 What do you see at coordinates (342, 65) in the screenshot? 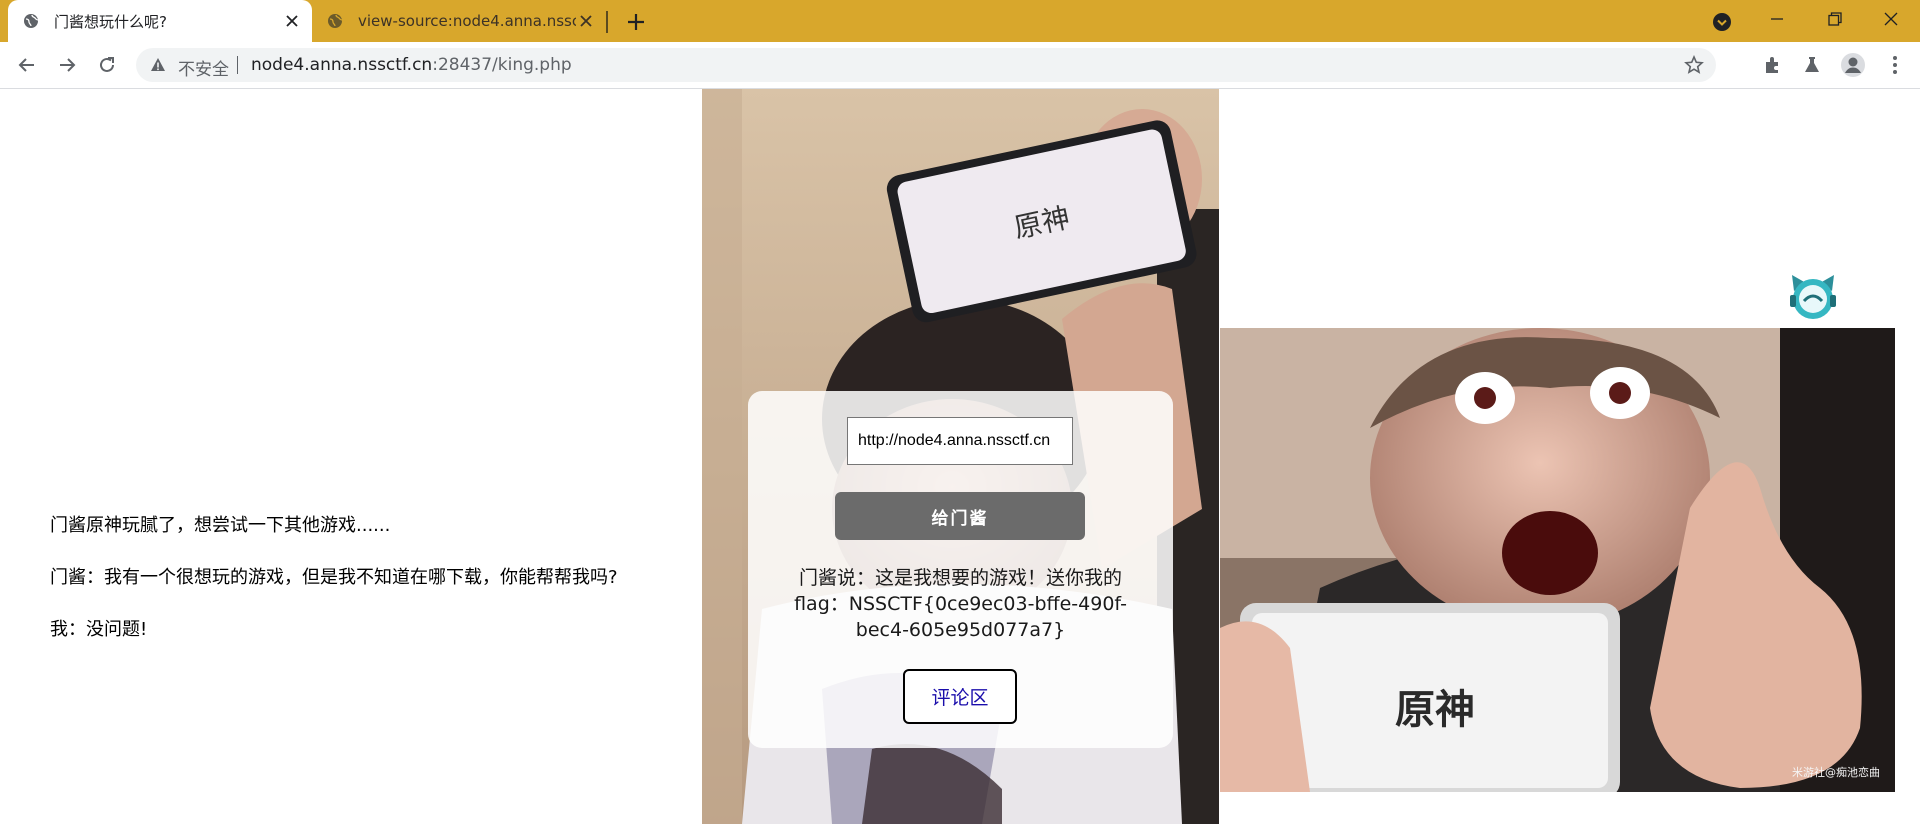
I see `url-host: node4.anna.nssctf.cn` at bounding box center [342, 65].